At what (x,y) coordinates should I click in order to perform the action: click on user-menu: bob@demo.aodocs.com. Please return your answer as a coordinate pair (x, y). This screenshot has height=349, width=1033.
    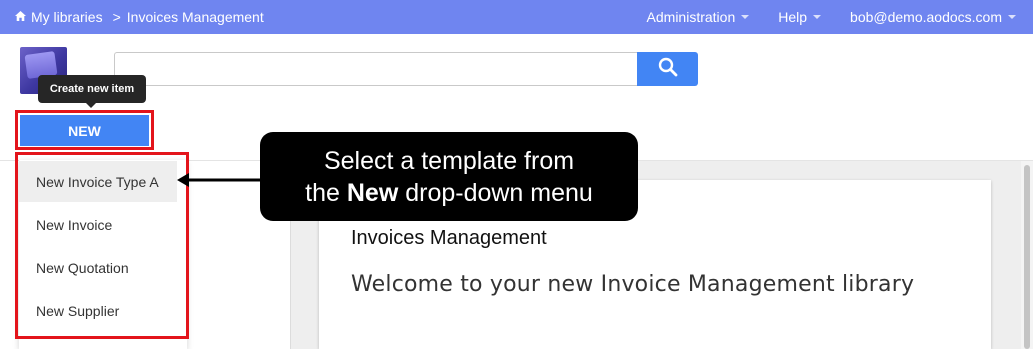
    Looking at the image, I should click on (933, 17).